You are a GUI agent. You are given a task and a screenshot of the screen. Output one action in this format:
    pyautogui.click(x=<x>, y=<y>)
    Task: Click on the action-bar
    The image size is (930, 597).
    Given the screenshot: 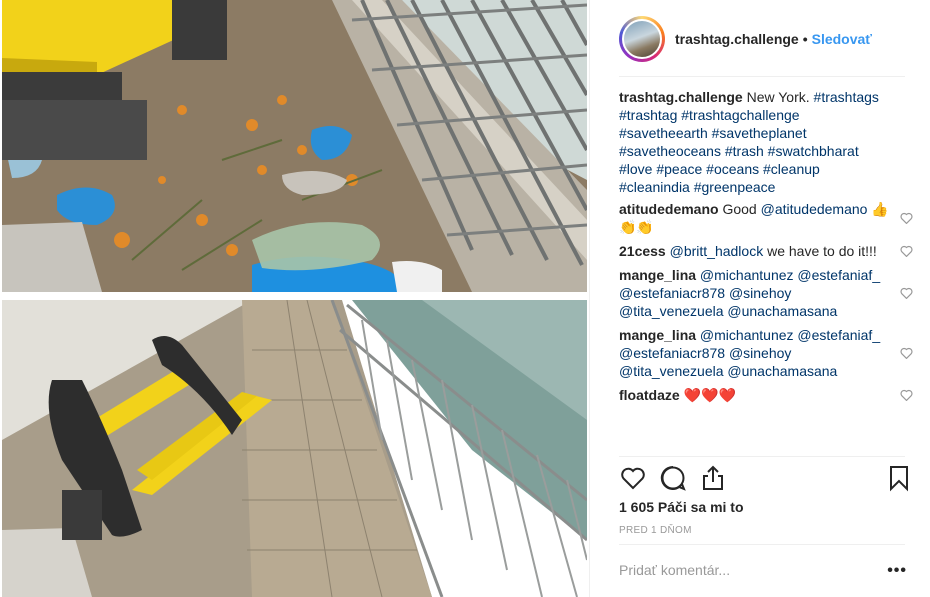 What is the action you would take?
    pyautogui.click(x=765, y=478)
    